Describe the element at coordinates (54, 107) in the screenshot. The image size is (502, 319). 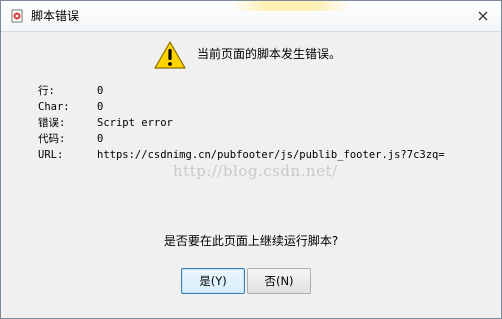
I see `detail-label: Char:` at that location.